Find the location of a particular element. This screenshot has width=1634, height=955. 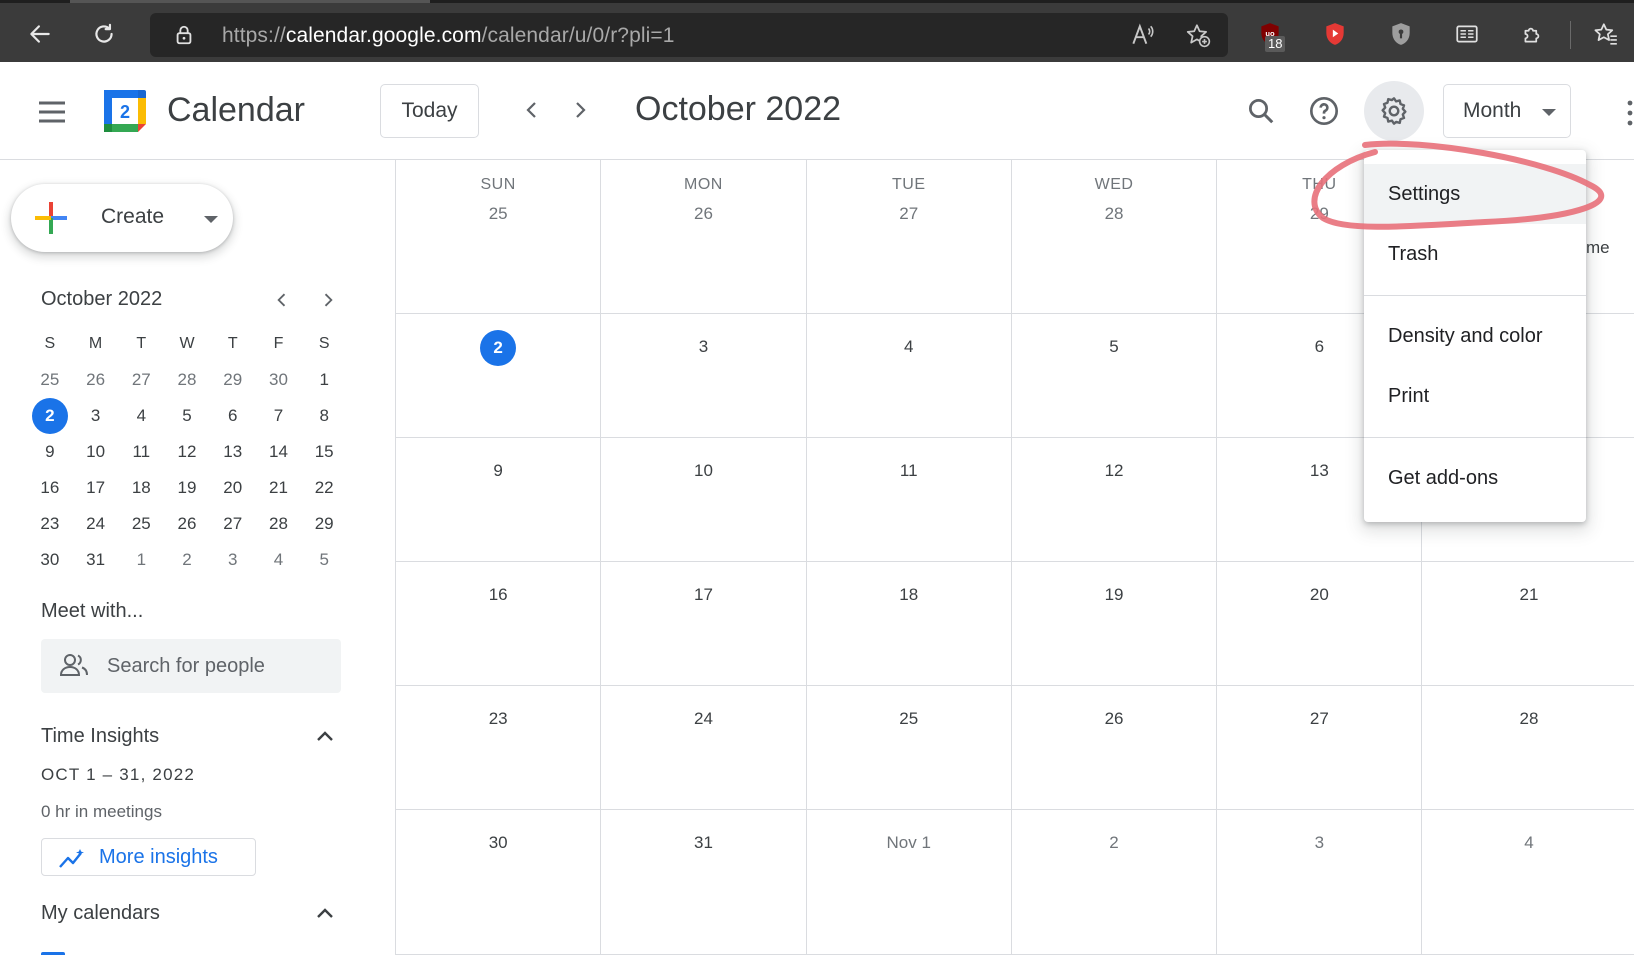

day-number: Nov 1 is located at coordinates (909, 843).